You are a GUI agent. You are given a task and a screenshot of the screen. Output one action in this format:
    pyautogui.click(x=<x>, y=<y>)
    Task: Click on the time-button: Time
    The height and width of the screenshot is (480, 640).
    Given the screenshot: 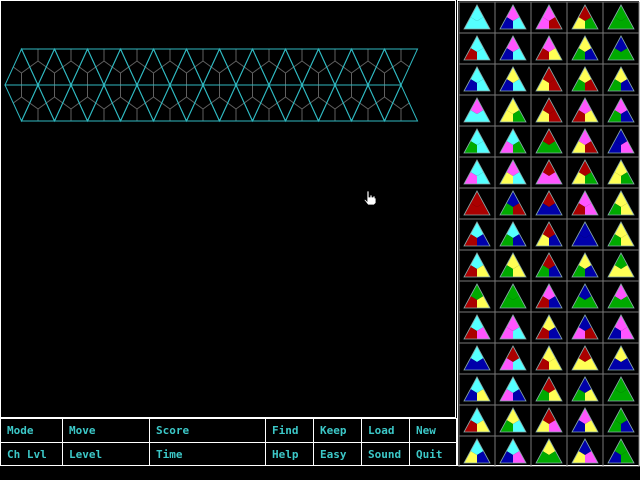 What is the action you would take?
    pyautogui.click(x=208, y=454)
    